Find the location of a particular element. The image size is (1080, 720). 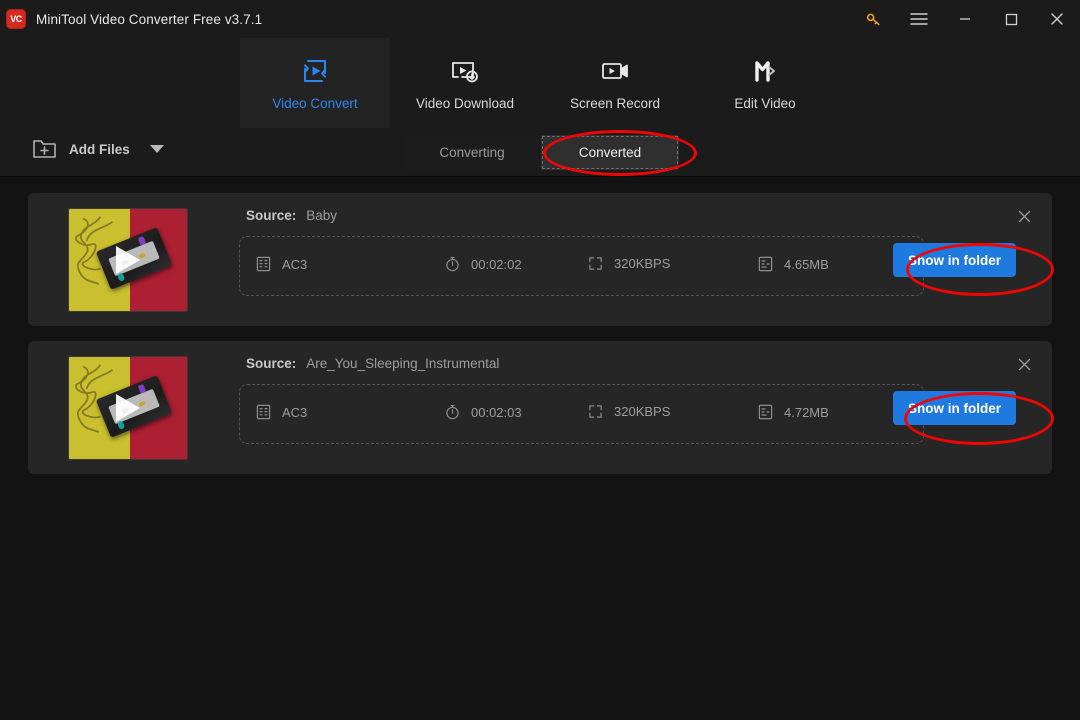

nav-tab-video-download: Video Download is located at coordinates (465, 83).